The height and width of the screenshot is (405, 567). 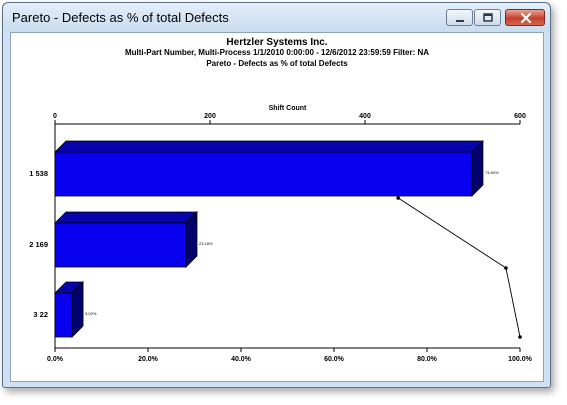 I want to click on bottom-axis-tick-label: 60.0%, so click(x=334, y=359).